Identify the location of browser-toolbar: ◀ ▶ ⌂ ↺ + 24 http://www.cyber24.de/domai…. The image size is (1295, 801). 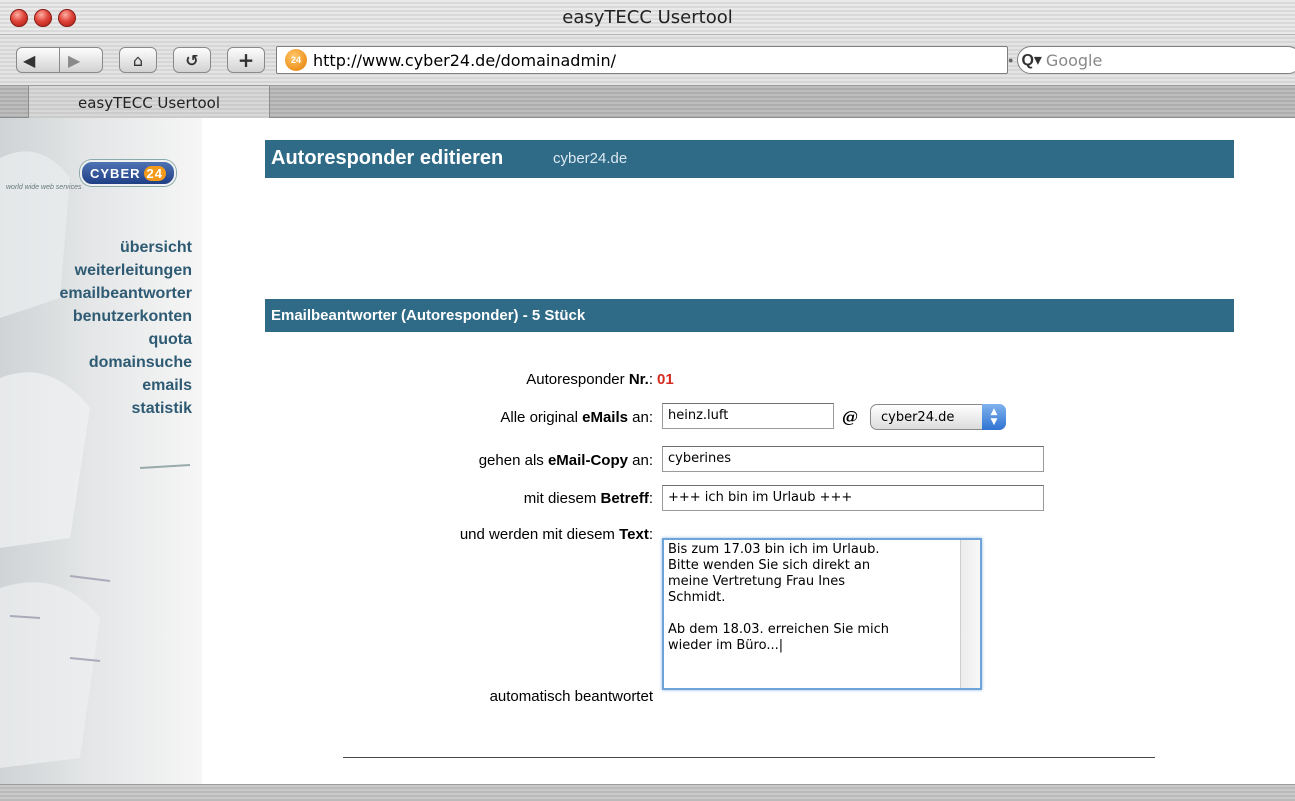
(647, 60).